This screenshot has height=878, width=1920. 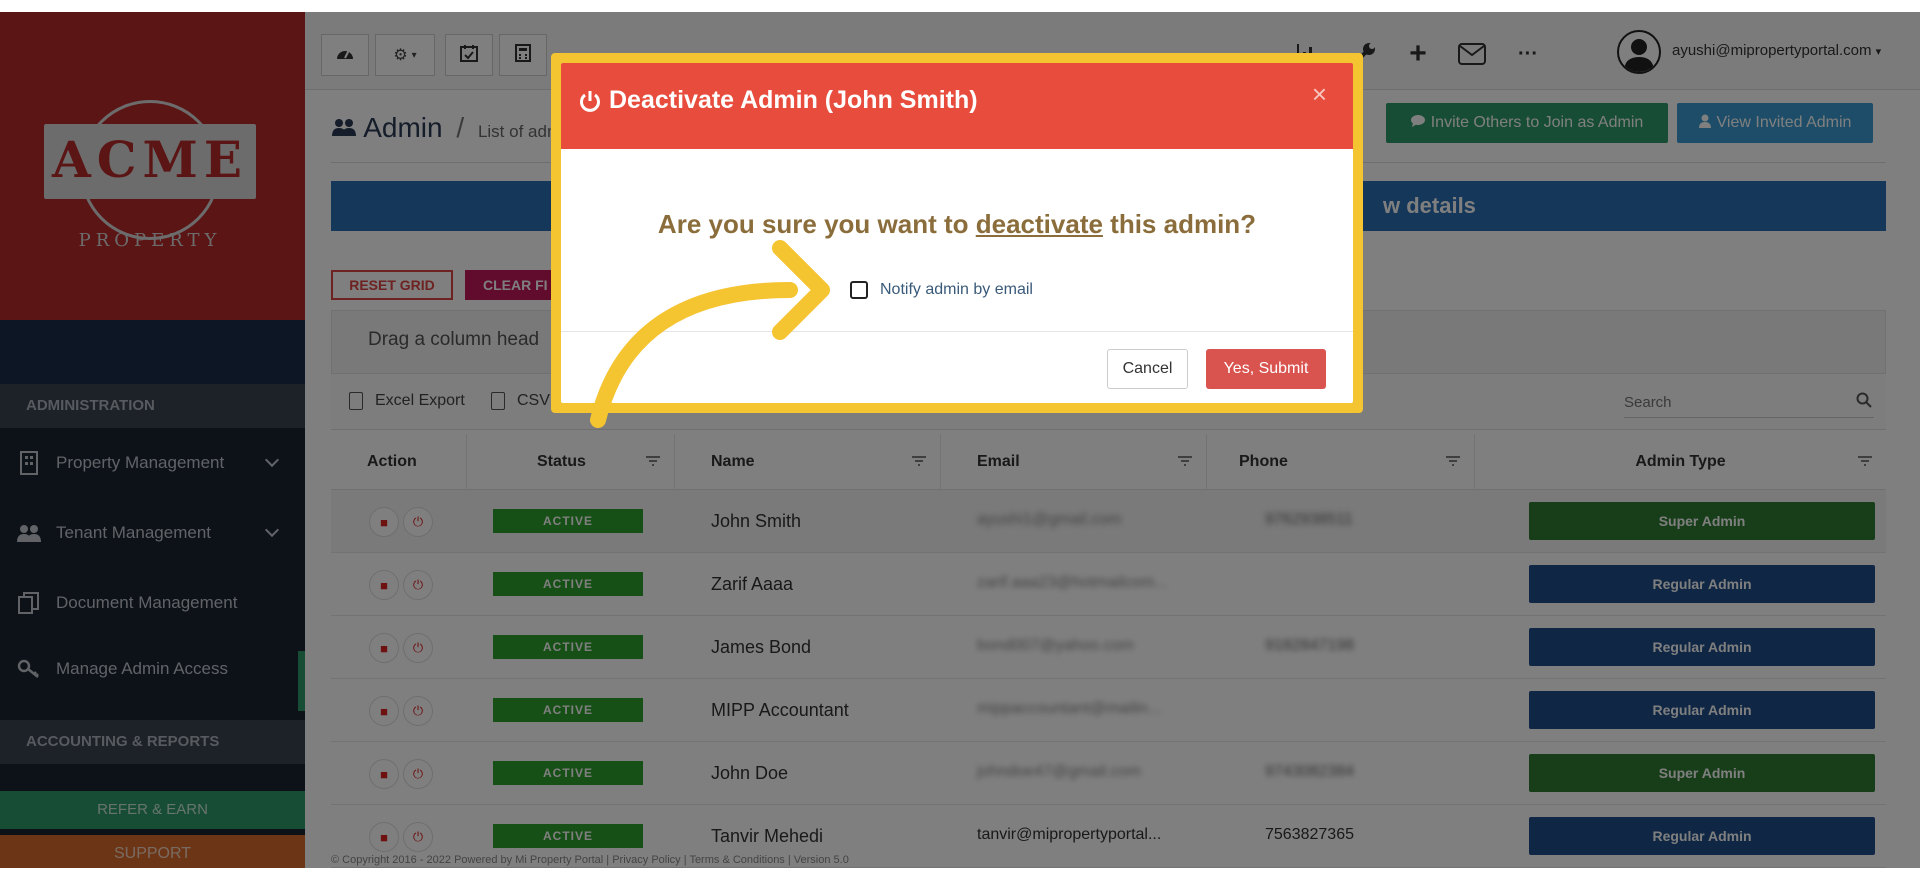 What do you see at coordinates (1266, 369) in the screenshot?
I see `submit-button: Yes, Submit` at bounding box center [1266, 369].